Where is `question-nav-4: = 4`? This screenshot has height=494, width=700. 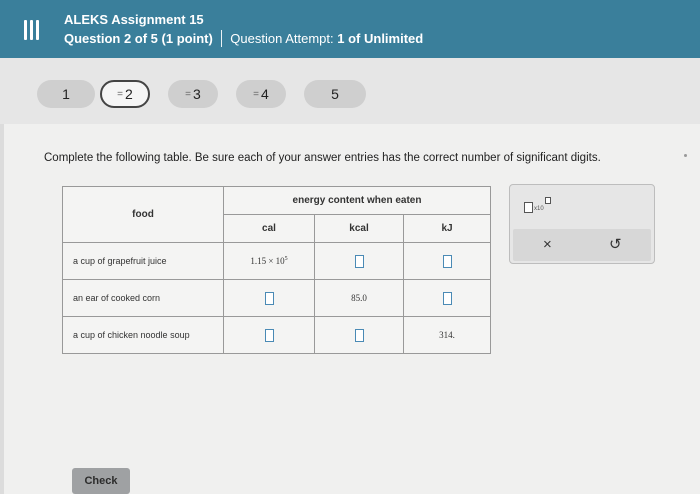
question-nav-4: = 4 is located at coordinates (261, 94).